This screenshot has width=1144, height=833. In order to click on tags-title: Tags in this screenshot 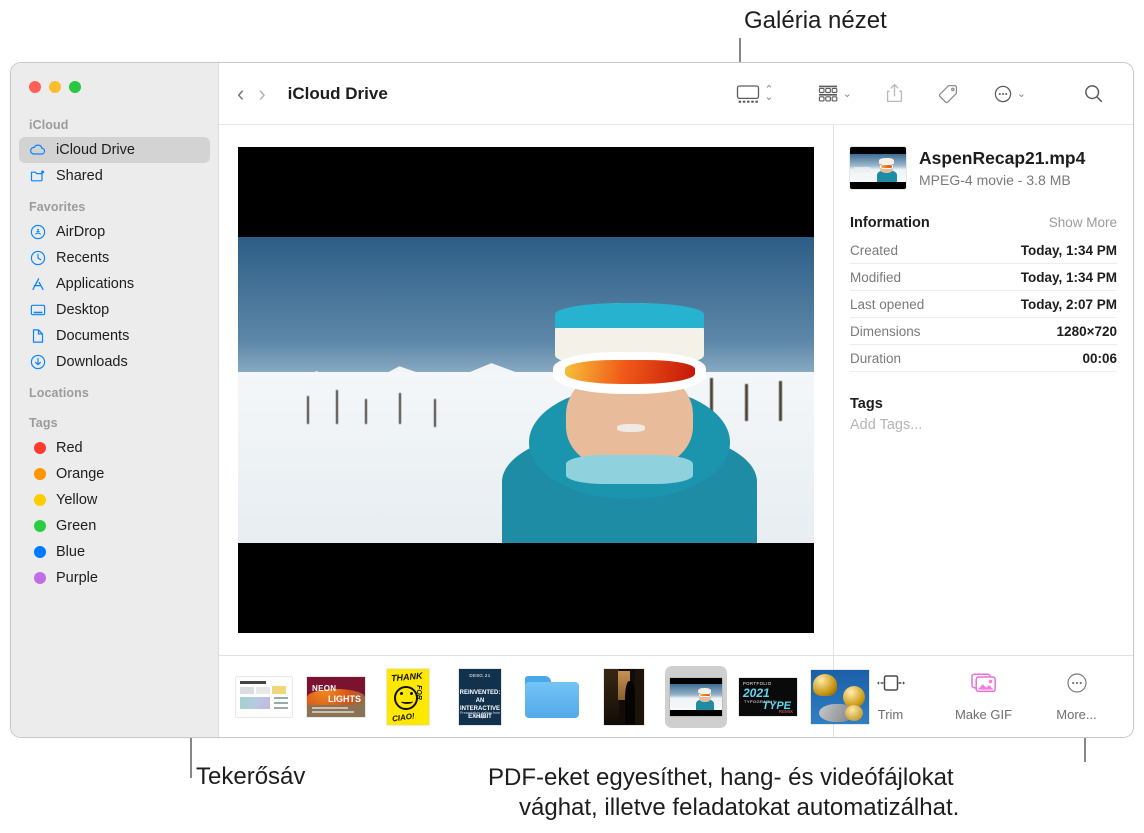, I will do `click(866, 404)`.